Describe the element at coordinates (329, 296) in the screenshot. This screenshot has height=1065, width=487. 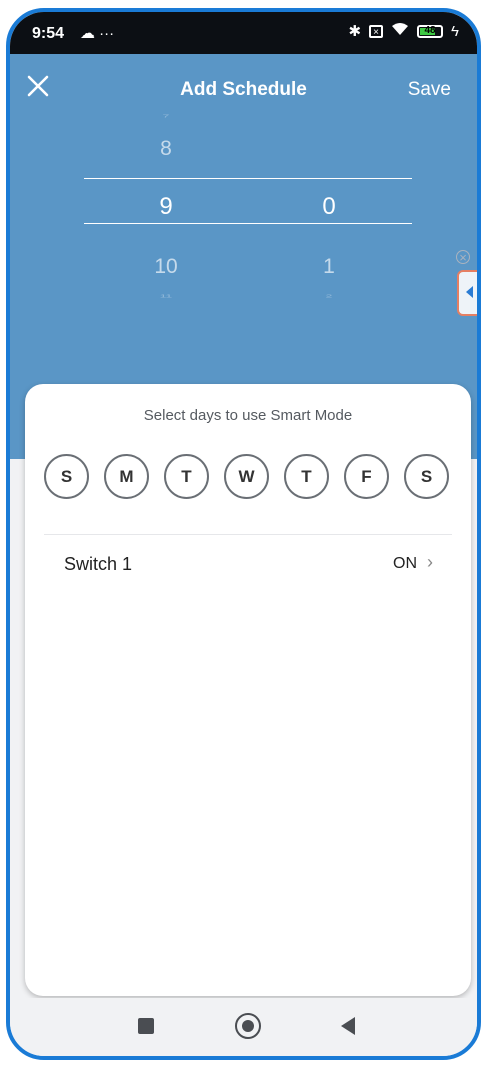
I see `minute-option: 2` at that location.